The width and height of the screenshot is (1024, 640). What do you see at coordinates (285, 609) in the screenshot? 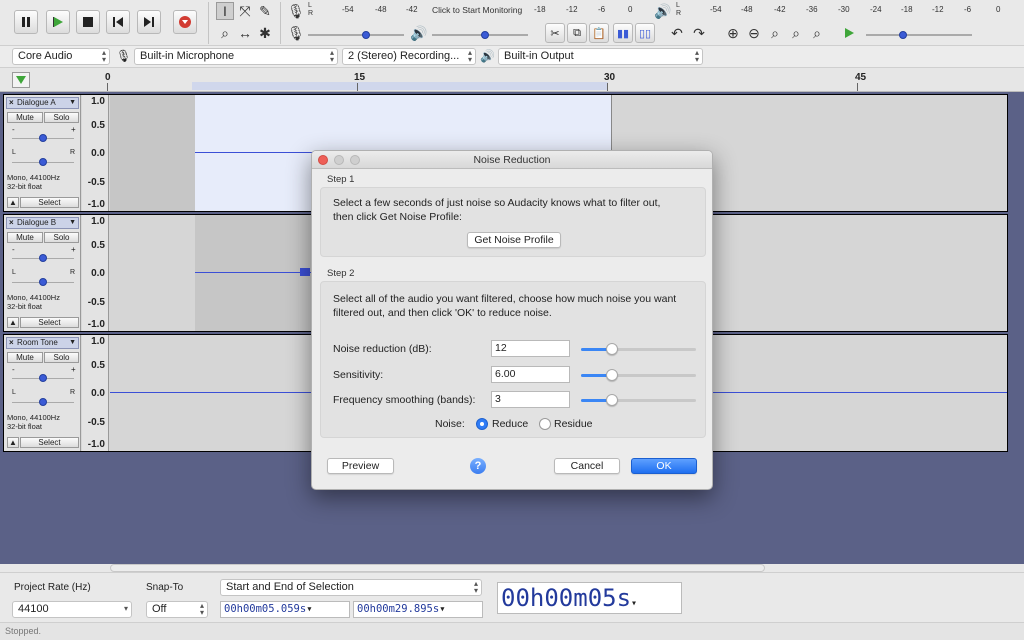
I see `selection-start-field: 00h00m05.059s▾` at bounding box center [285, 609].